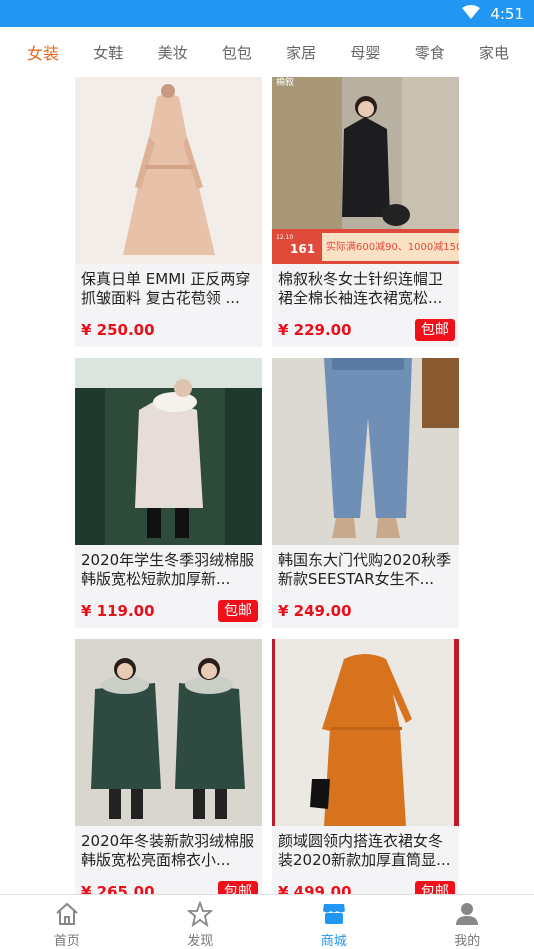 The height and width of the screenshot is (949, 534). I want to click on nav-label: 发现, so click(200, 941).